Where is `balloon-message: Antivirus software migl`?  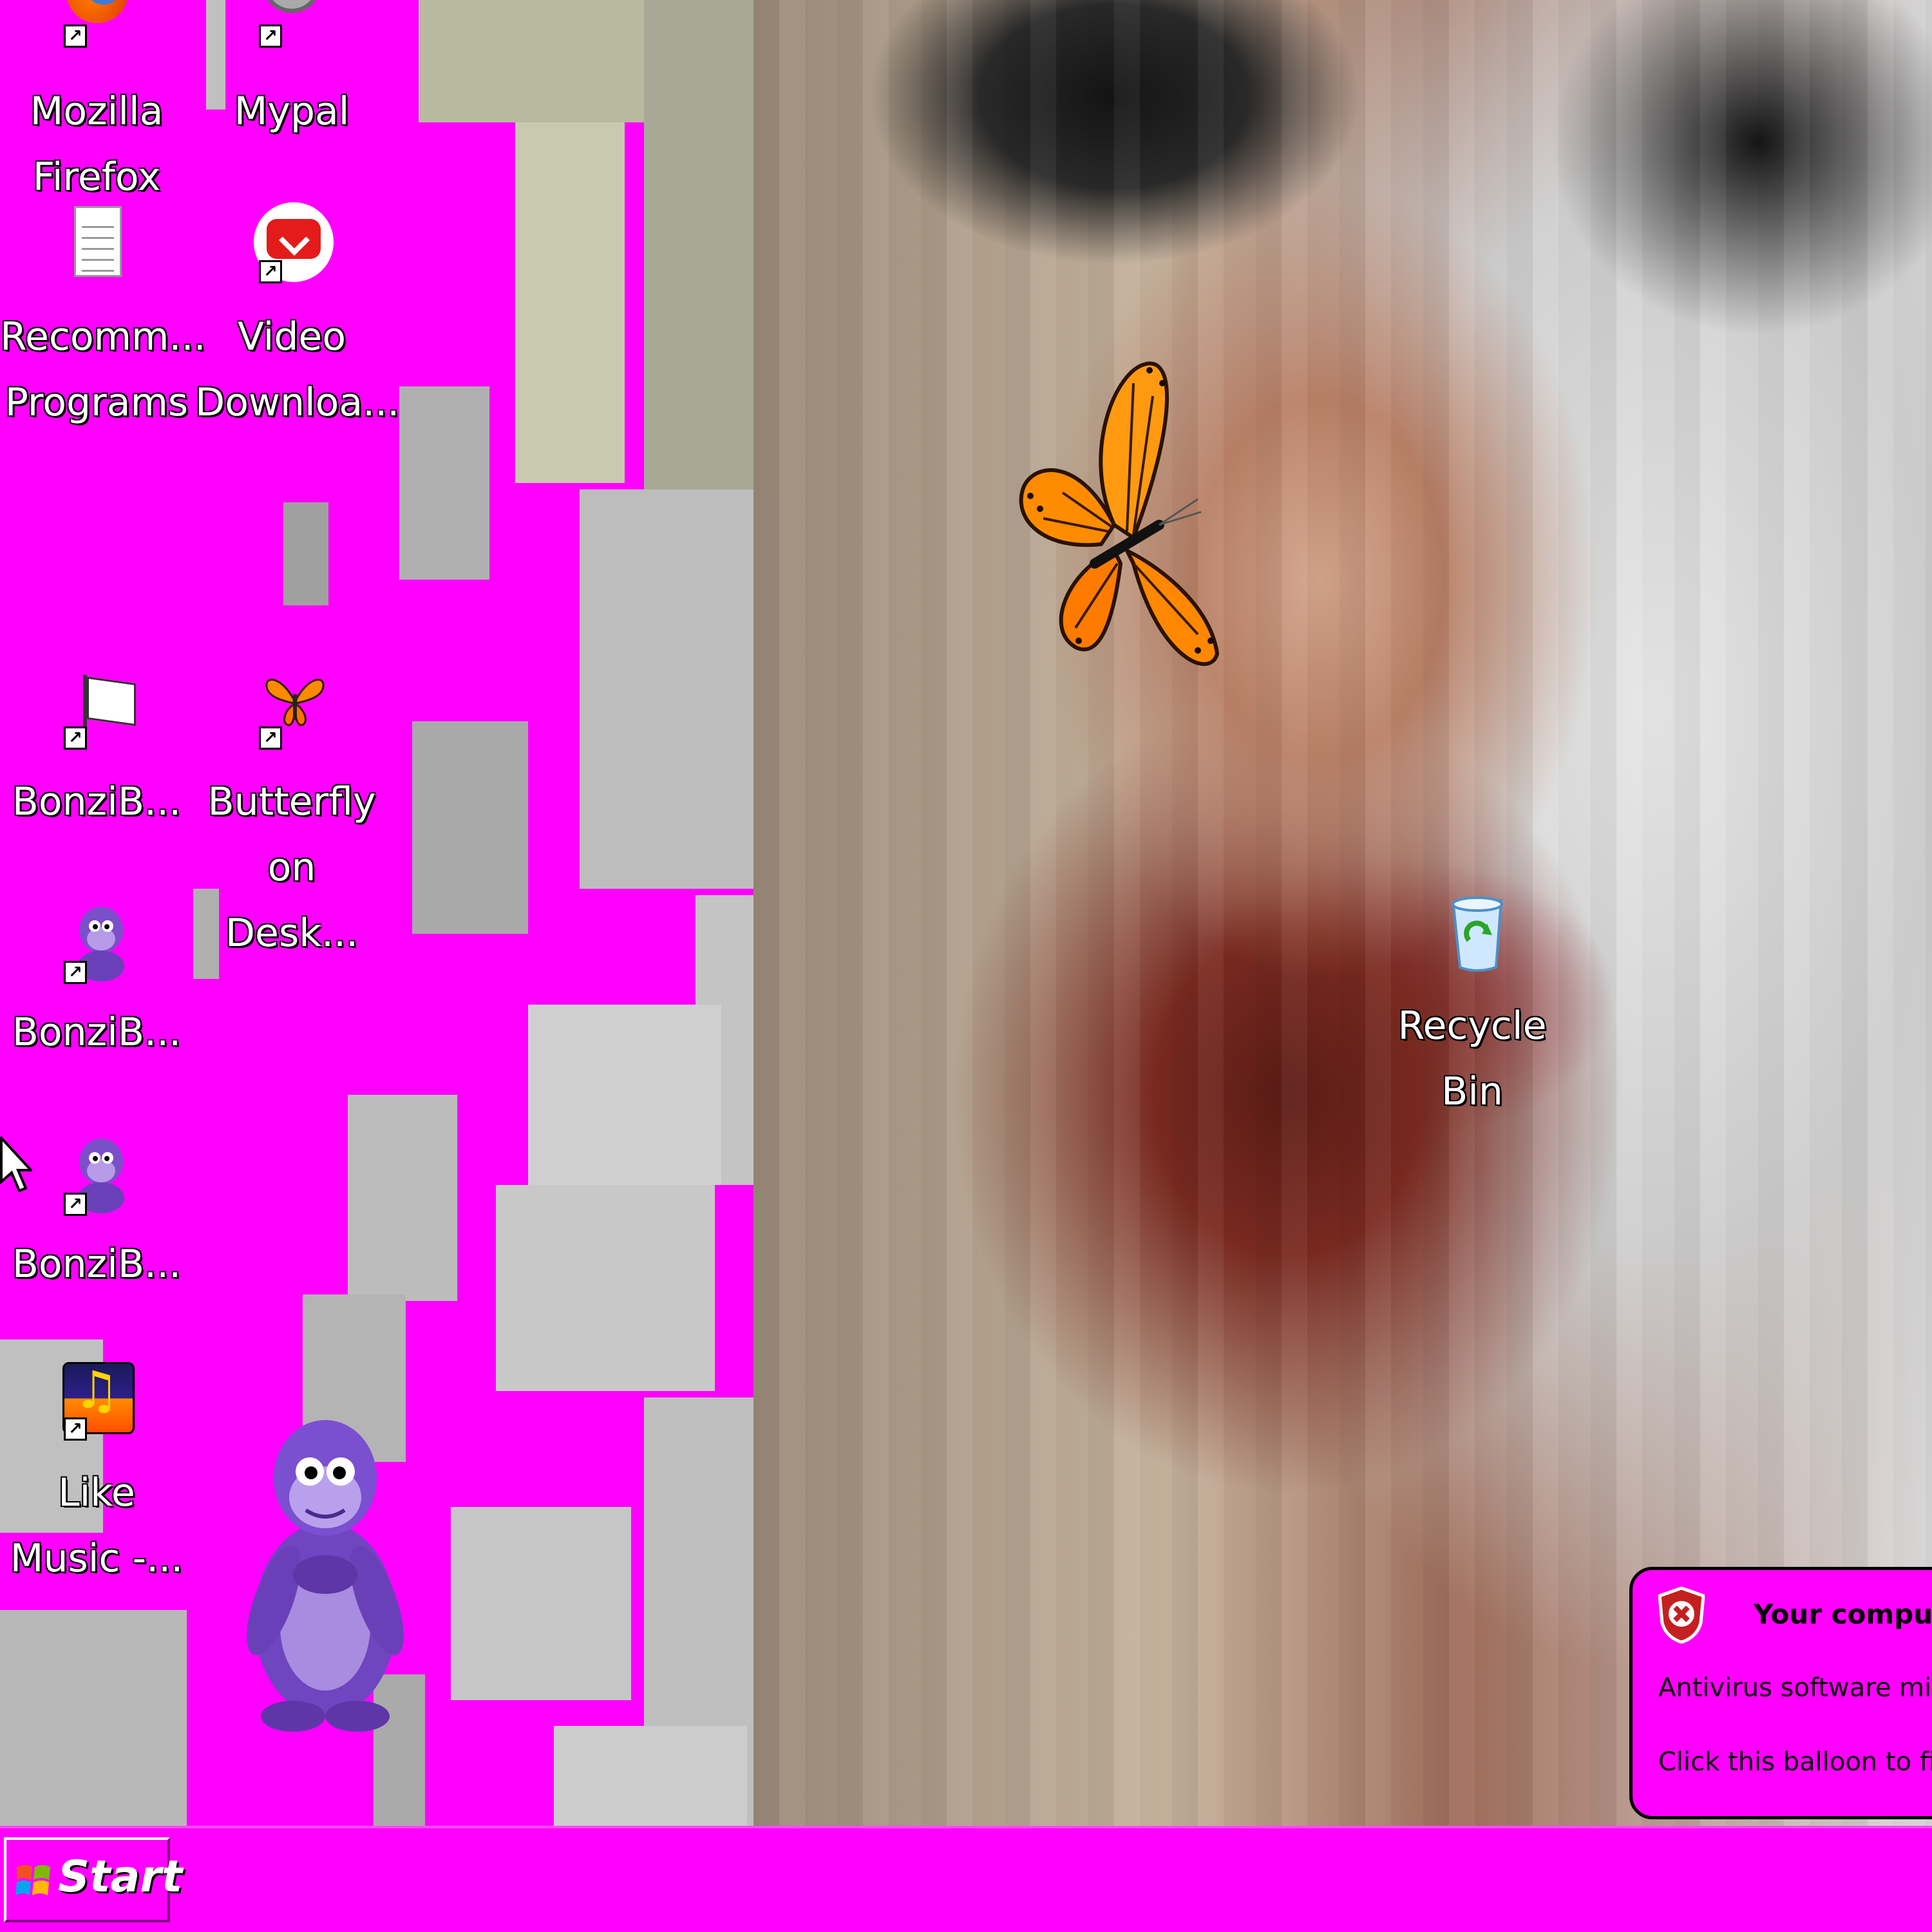
balloon-message: Antivirus software migl is located at coordinates (1795, 1688).